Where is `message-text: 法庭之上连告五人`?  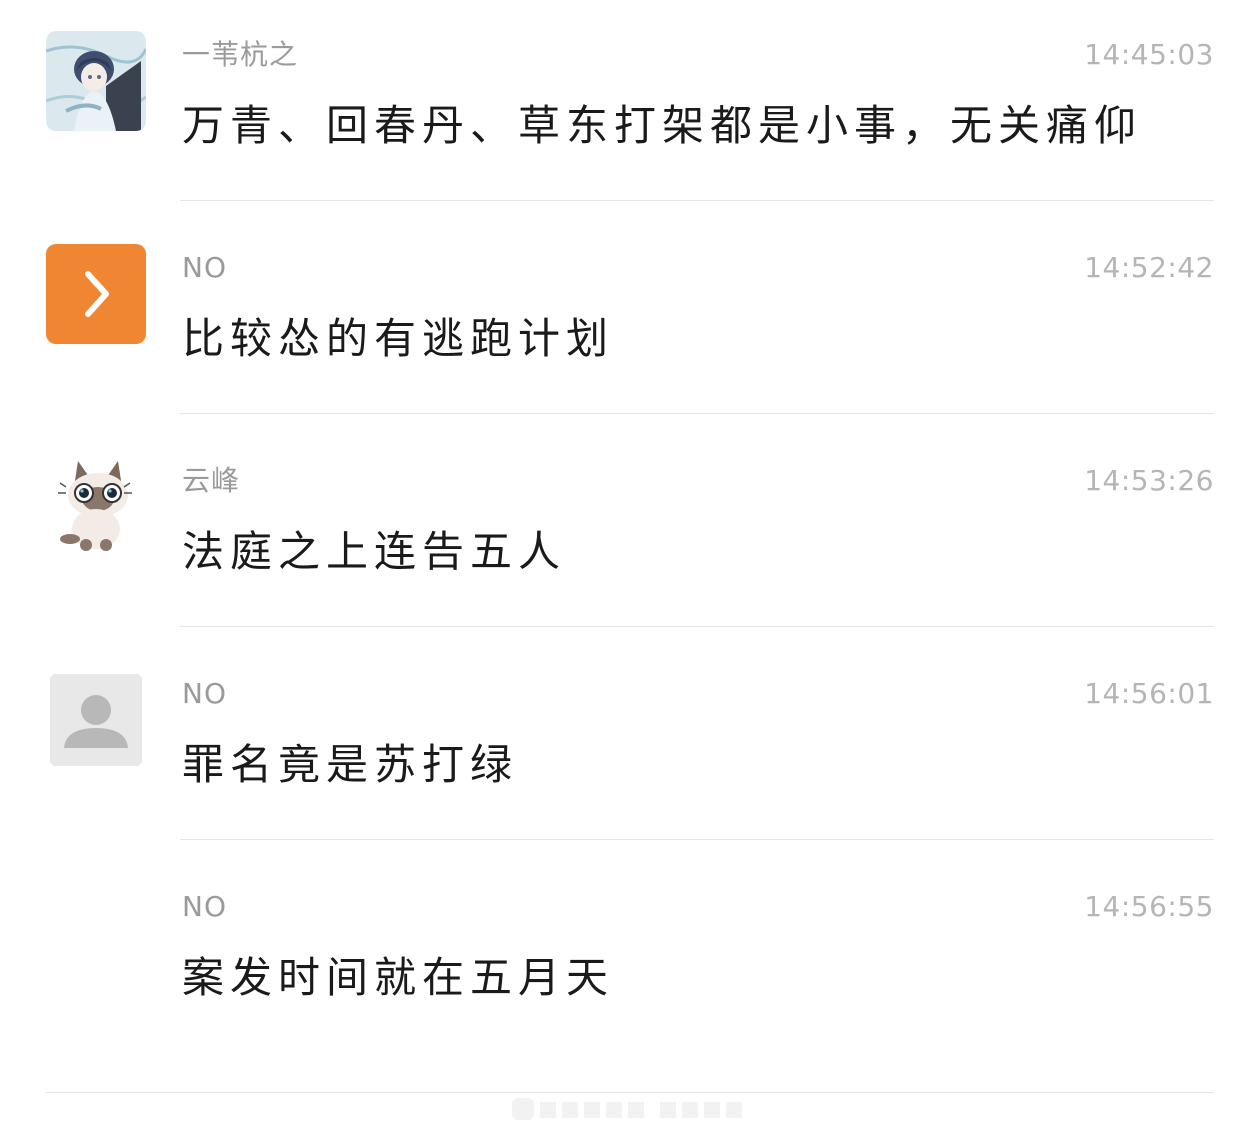 message-text: 法庭之上连告五人 is located at coordinates (374, 551).